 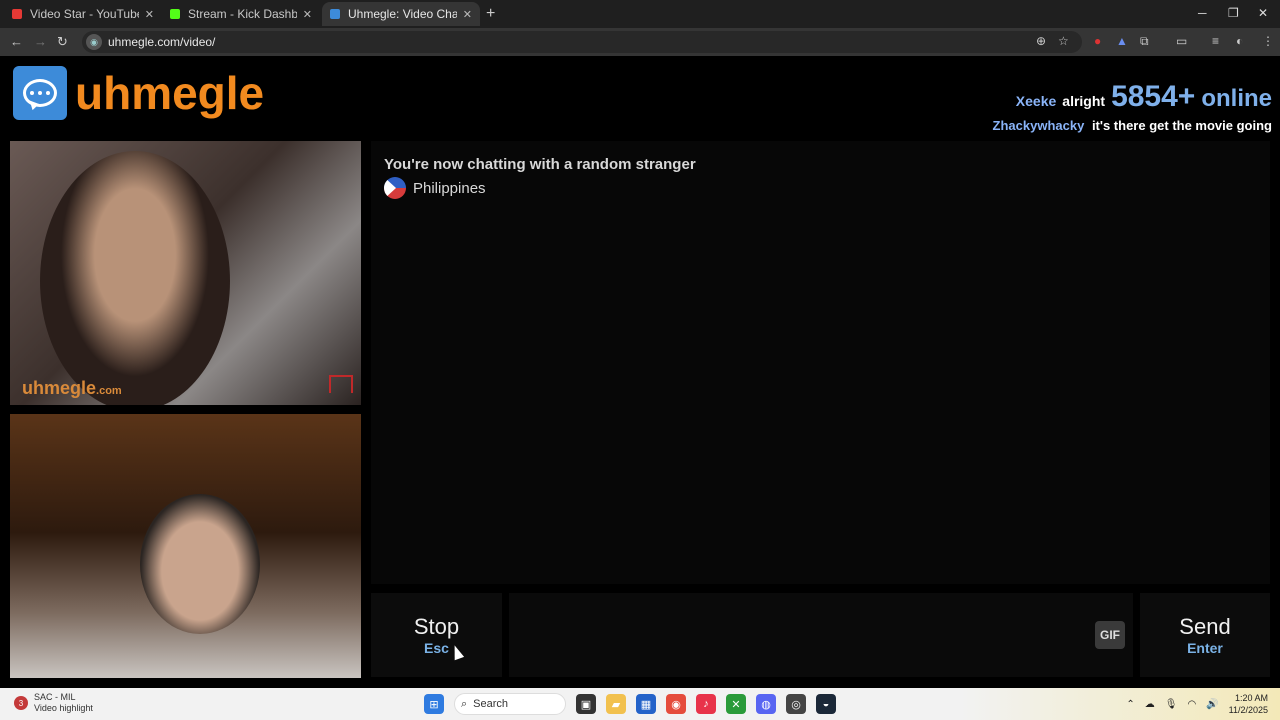 I want to click on close-window-icon: ✕, so click(x=1263, y=13).